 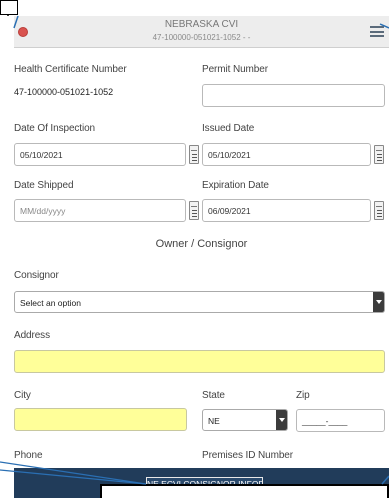 What do you see at coordinates (100, 154) in the screenshot?
I see `date-of-inspection-input: 05/10/2021` at bounding box center [100, 154].